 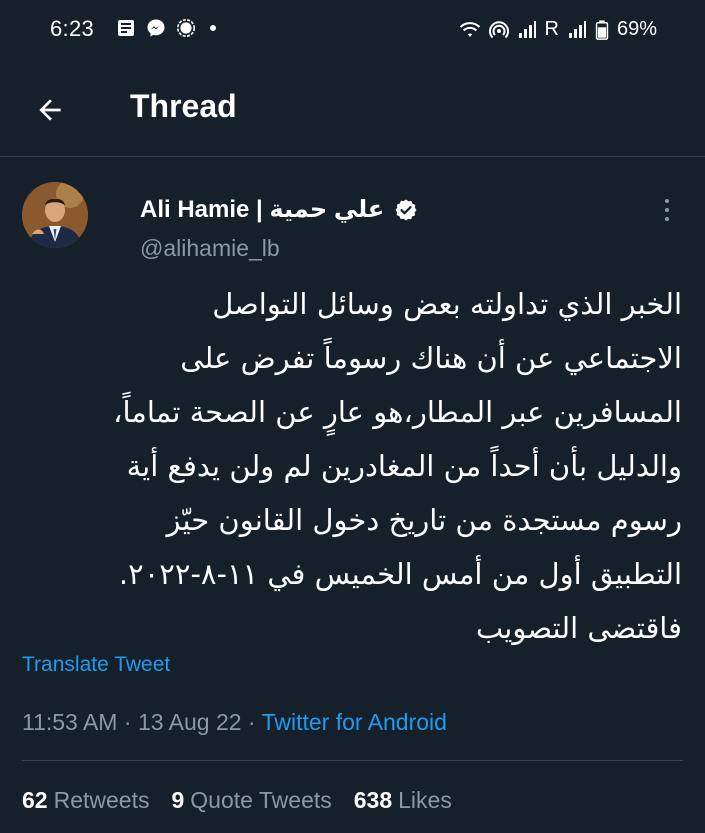 What do you see at coordinates (213, 28) in the screenshot?
I see `more-notifications-dot` at bounding box center [213, 28].